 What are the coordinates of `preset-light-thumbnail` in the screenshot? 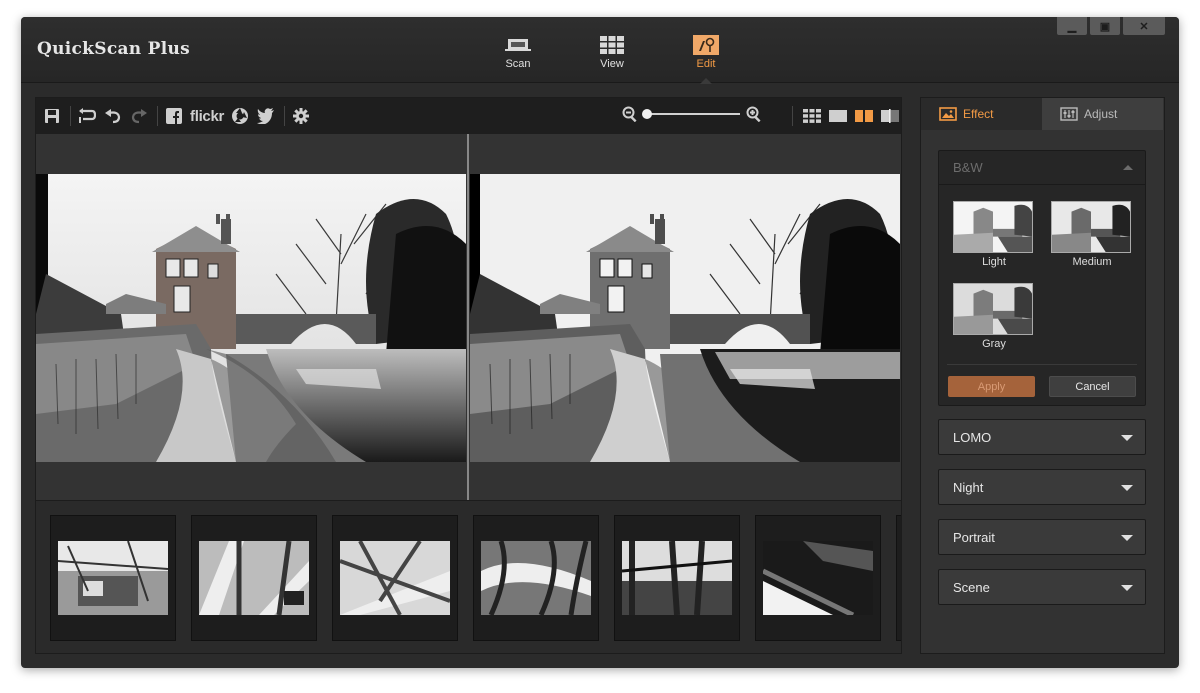 It's located at (993, 227).